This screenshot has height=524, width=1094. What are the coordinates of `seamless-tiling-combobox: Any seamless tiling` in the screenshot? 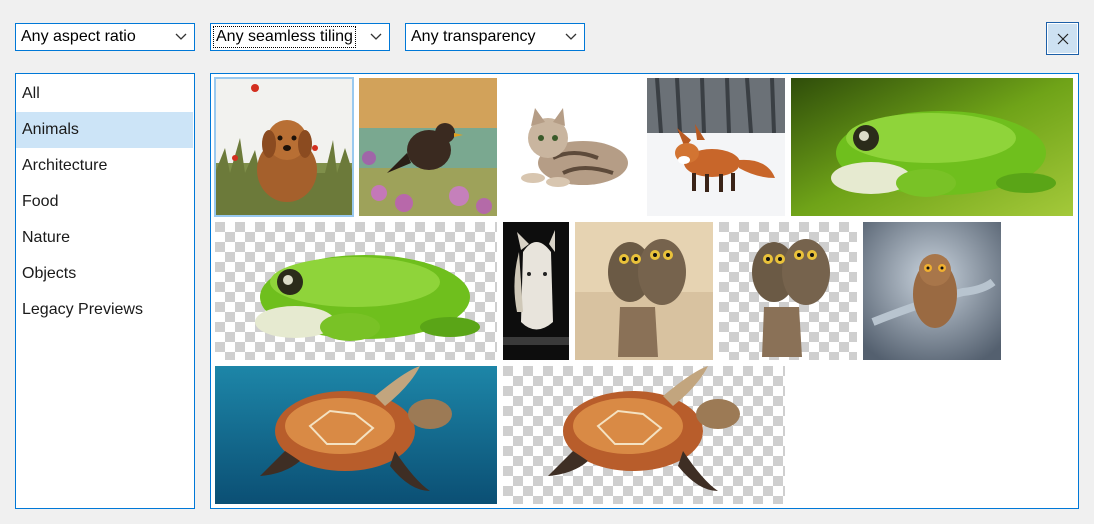 It's located at (300, 37).